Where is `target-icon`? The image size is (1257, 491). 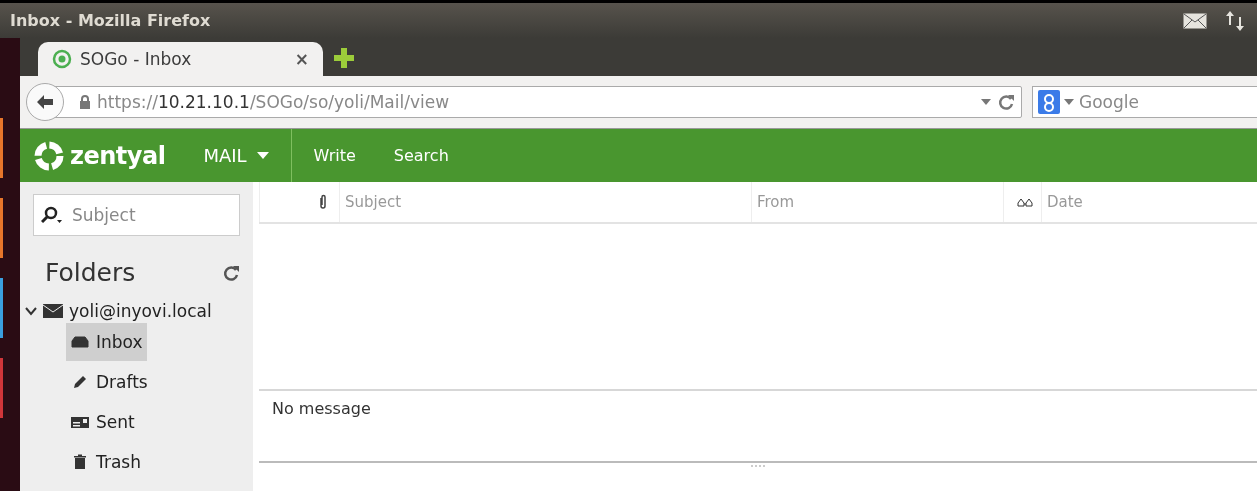 target-icon is located at coordinates (62, 59).